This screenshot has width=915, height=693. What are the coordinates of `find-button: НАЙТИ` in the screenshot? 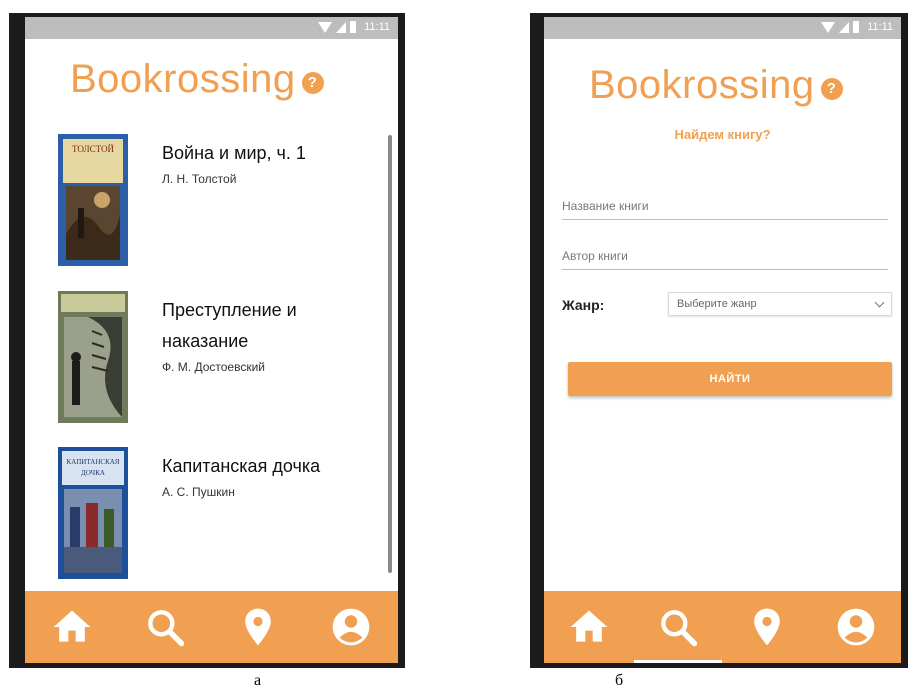 It's located at (730, 379).